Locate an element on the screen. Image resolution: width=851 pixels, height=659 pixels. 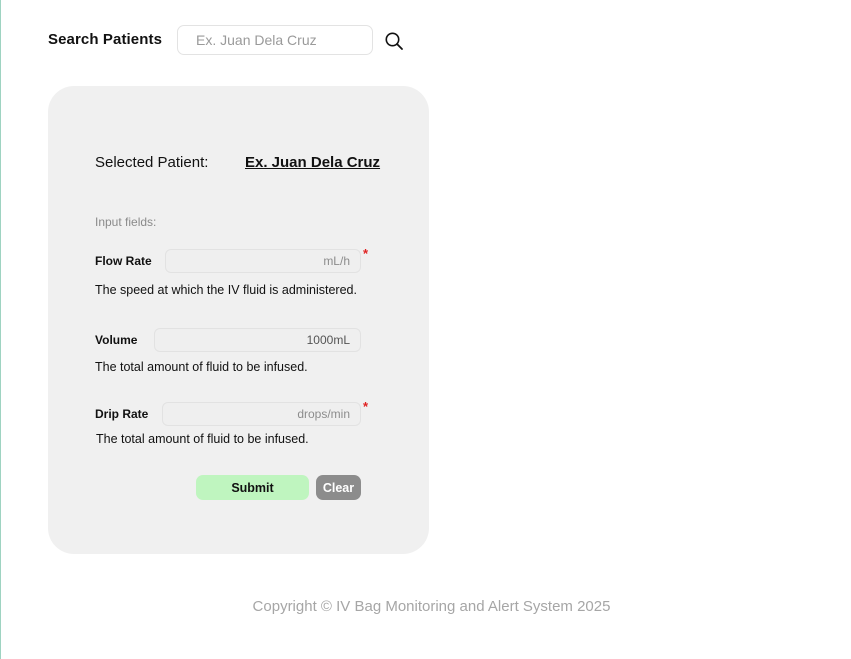
clear-button: Clear is located at coordinates (338, 487).